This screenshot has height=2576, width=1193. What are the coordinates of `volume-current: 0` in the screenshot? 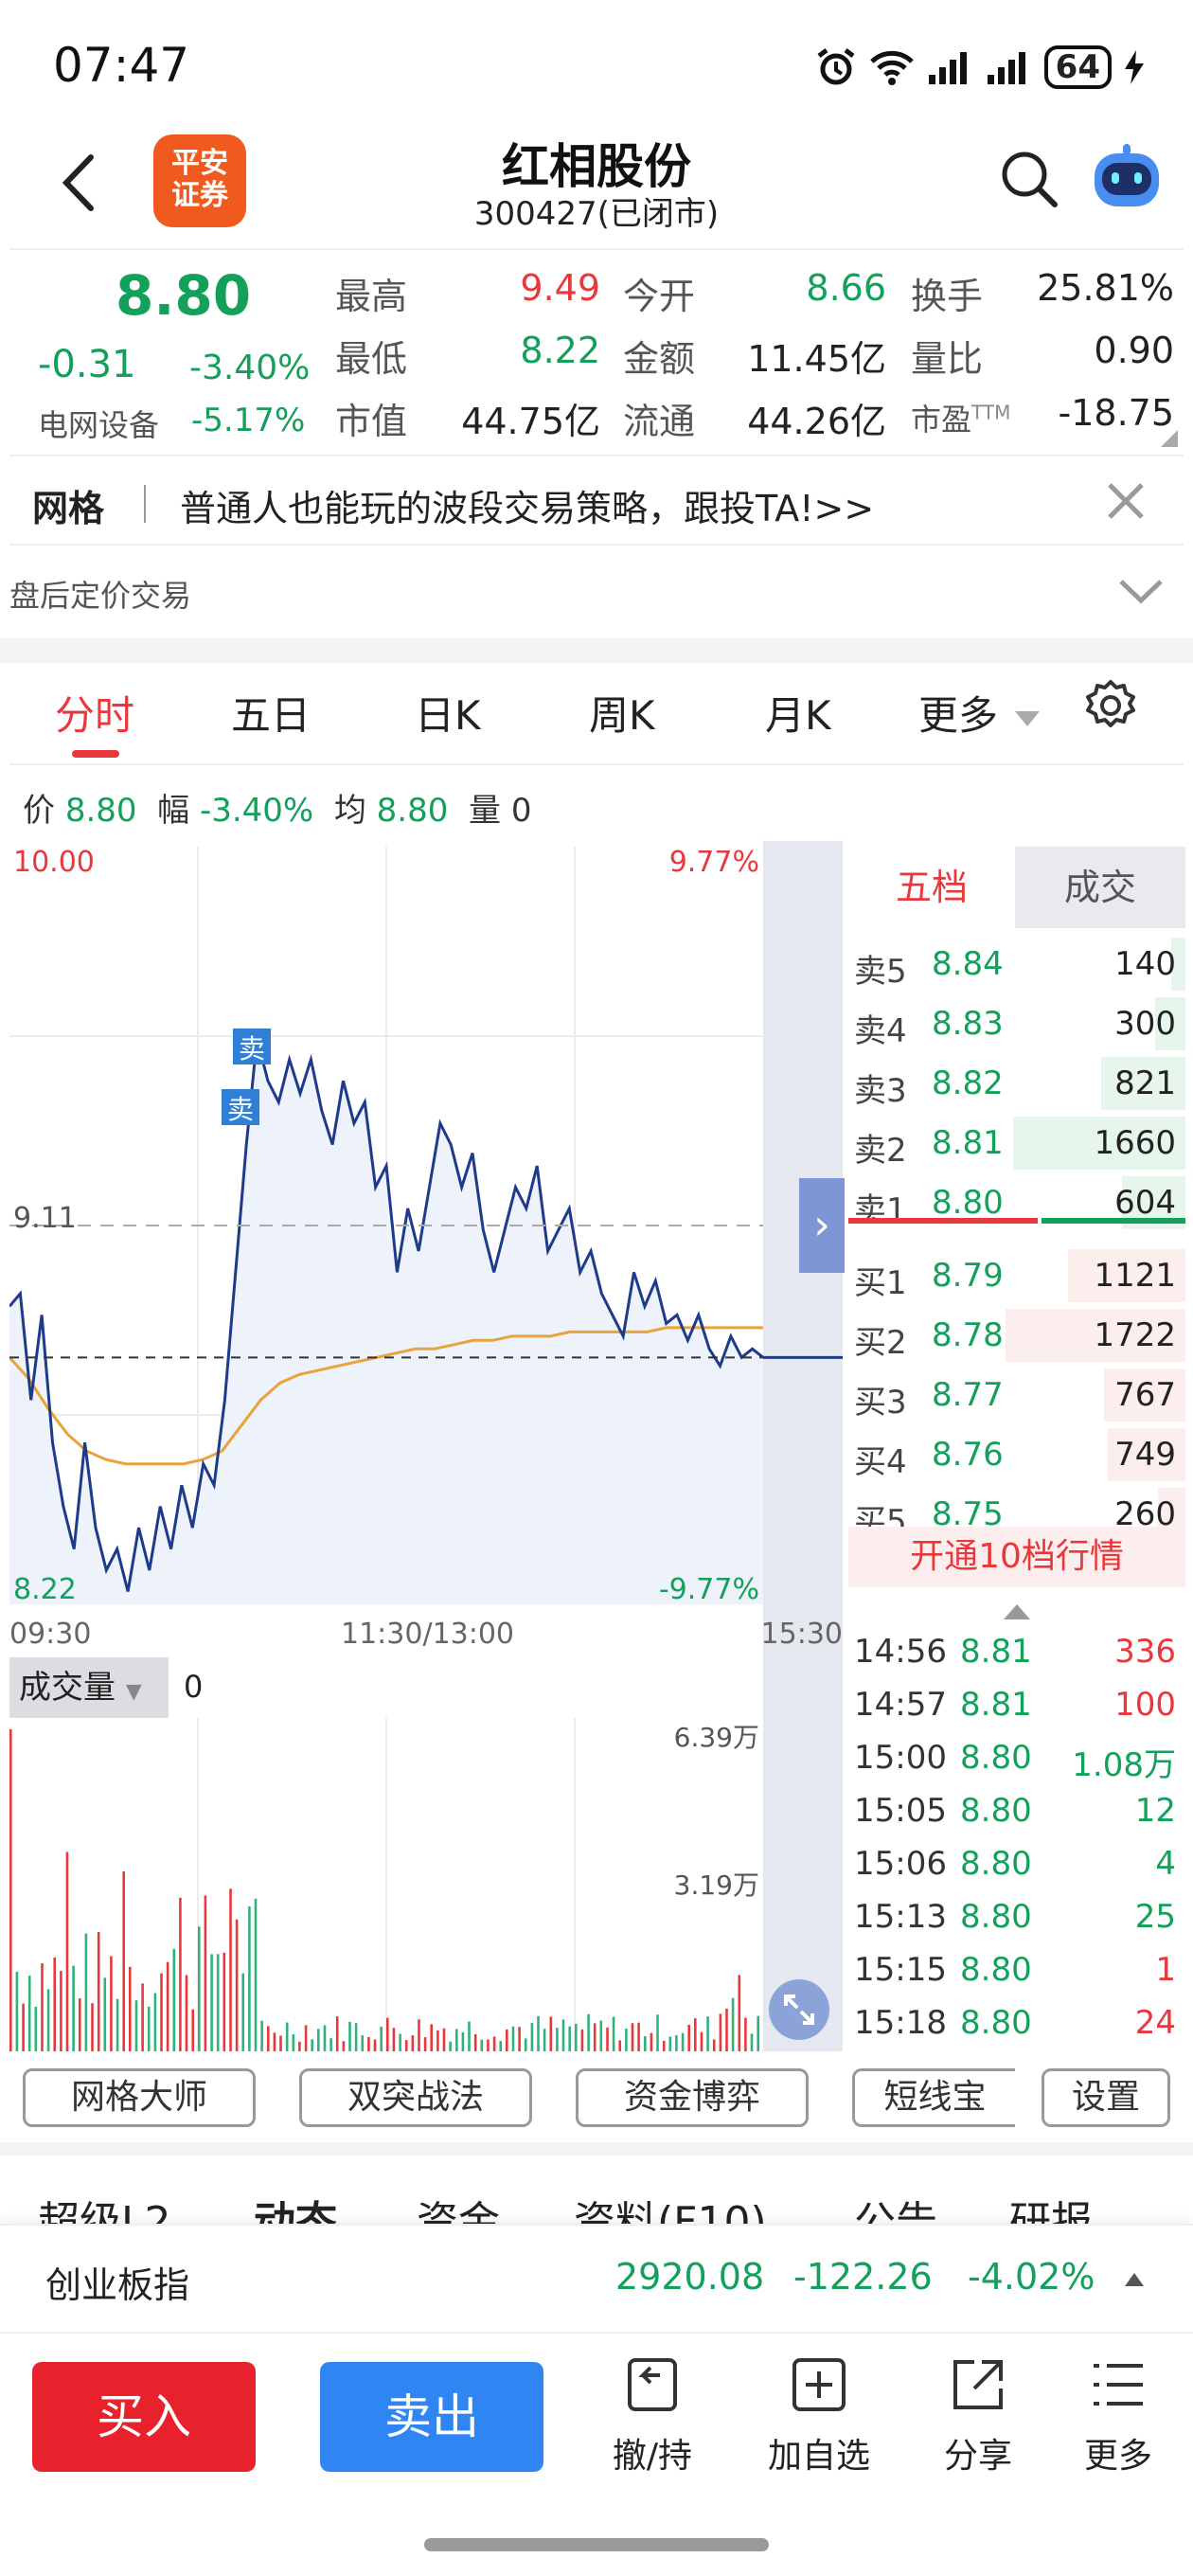 It's located at (194, 1687).